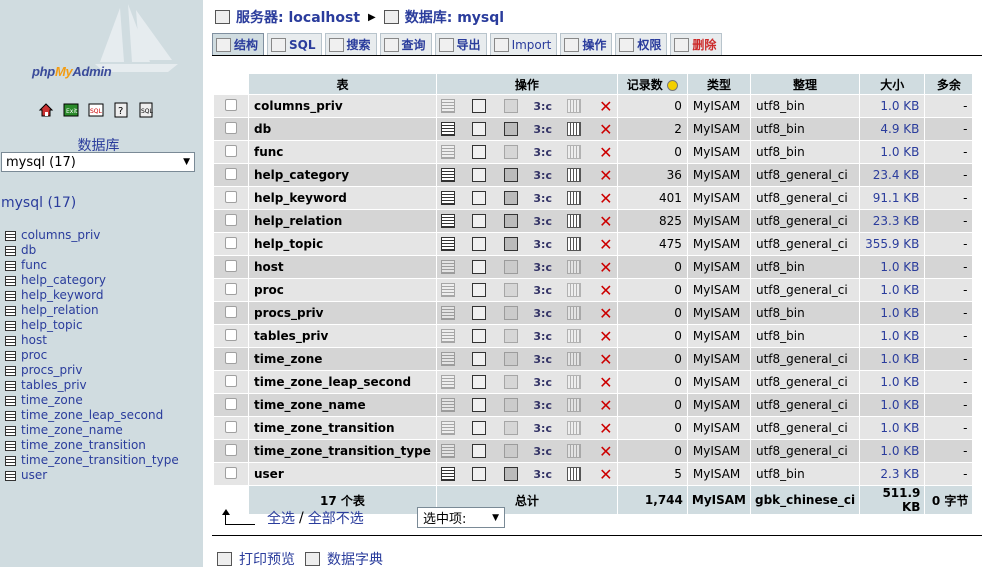  Describe the element at coordinates (805, 84) in the screenshot. I see `header-collation: 整理` at that location.